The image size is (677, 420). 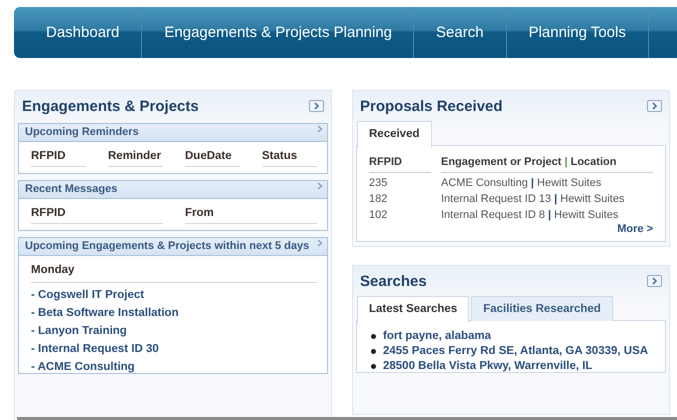 What do you see at coordinates (542, 308) in the screenshot?
I see `tab: Facilities Researched` at bounding box center [542, 308].